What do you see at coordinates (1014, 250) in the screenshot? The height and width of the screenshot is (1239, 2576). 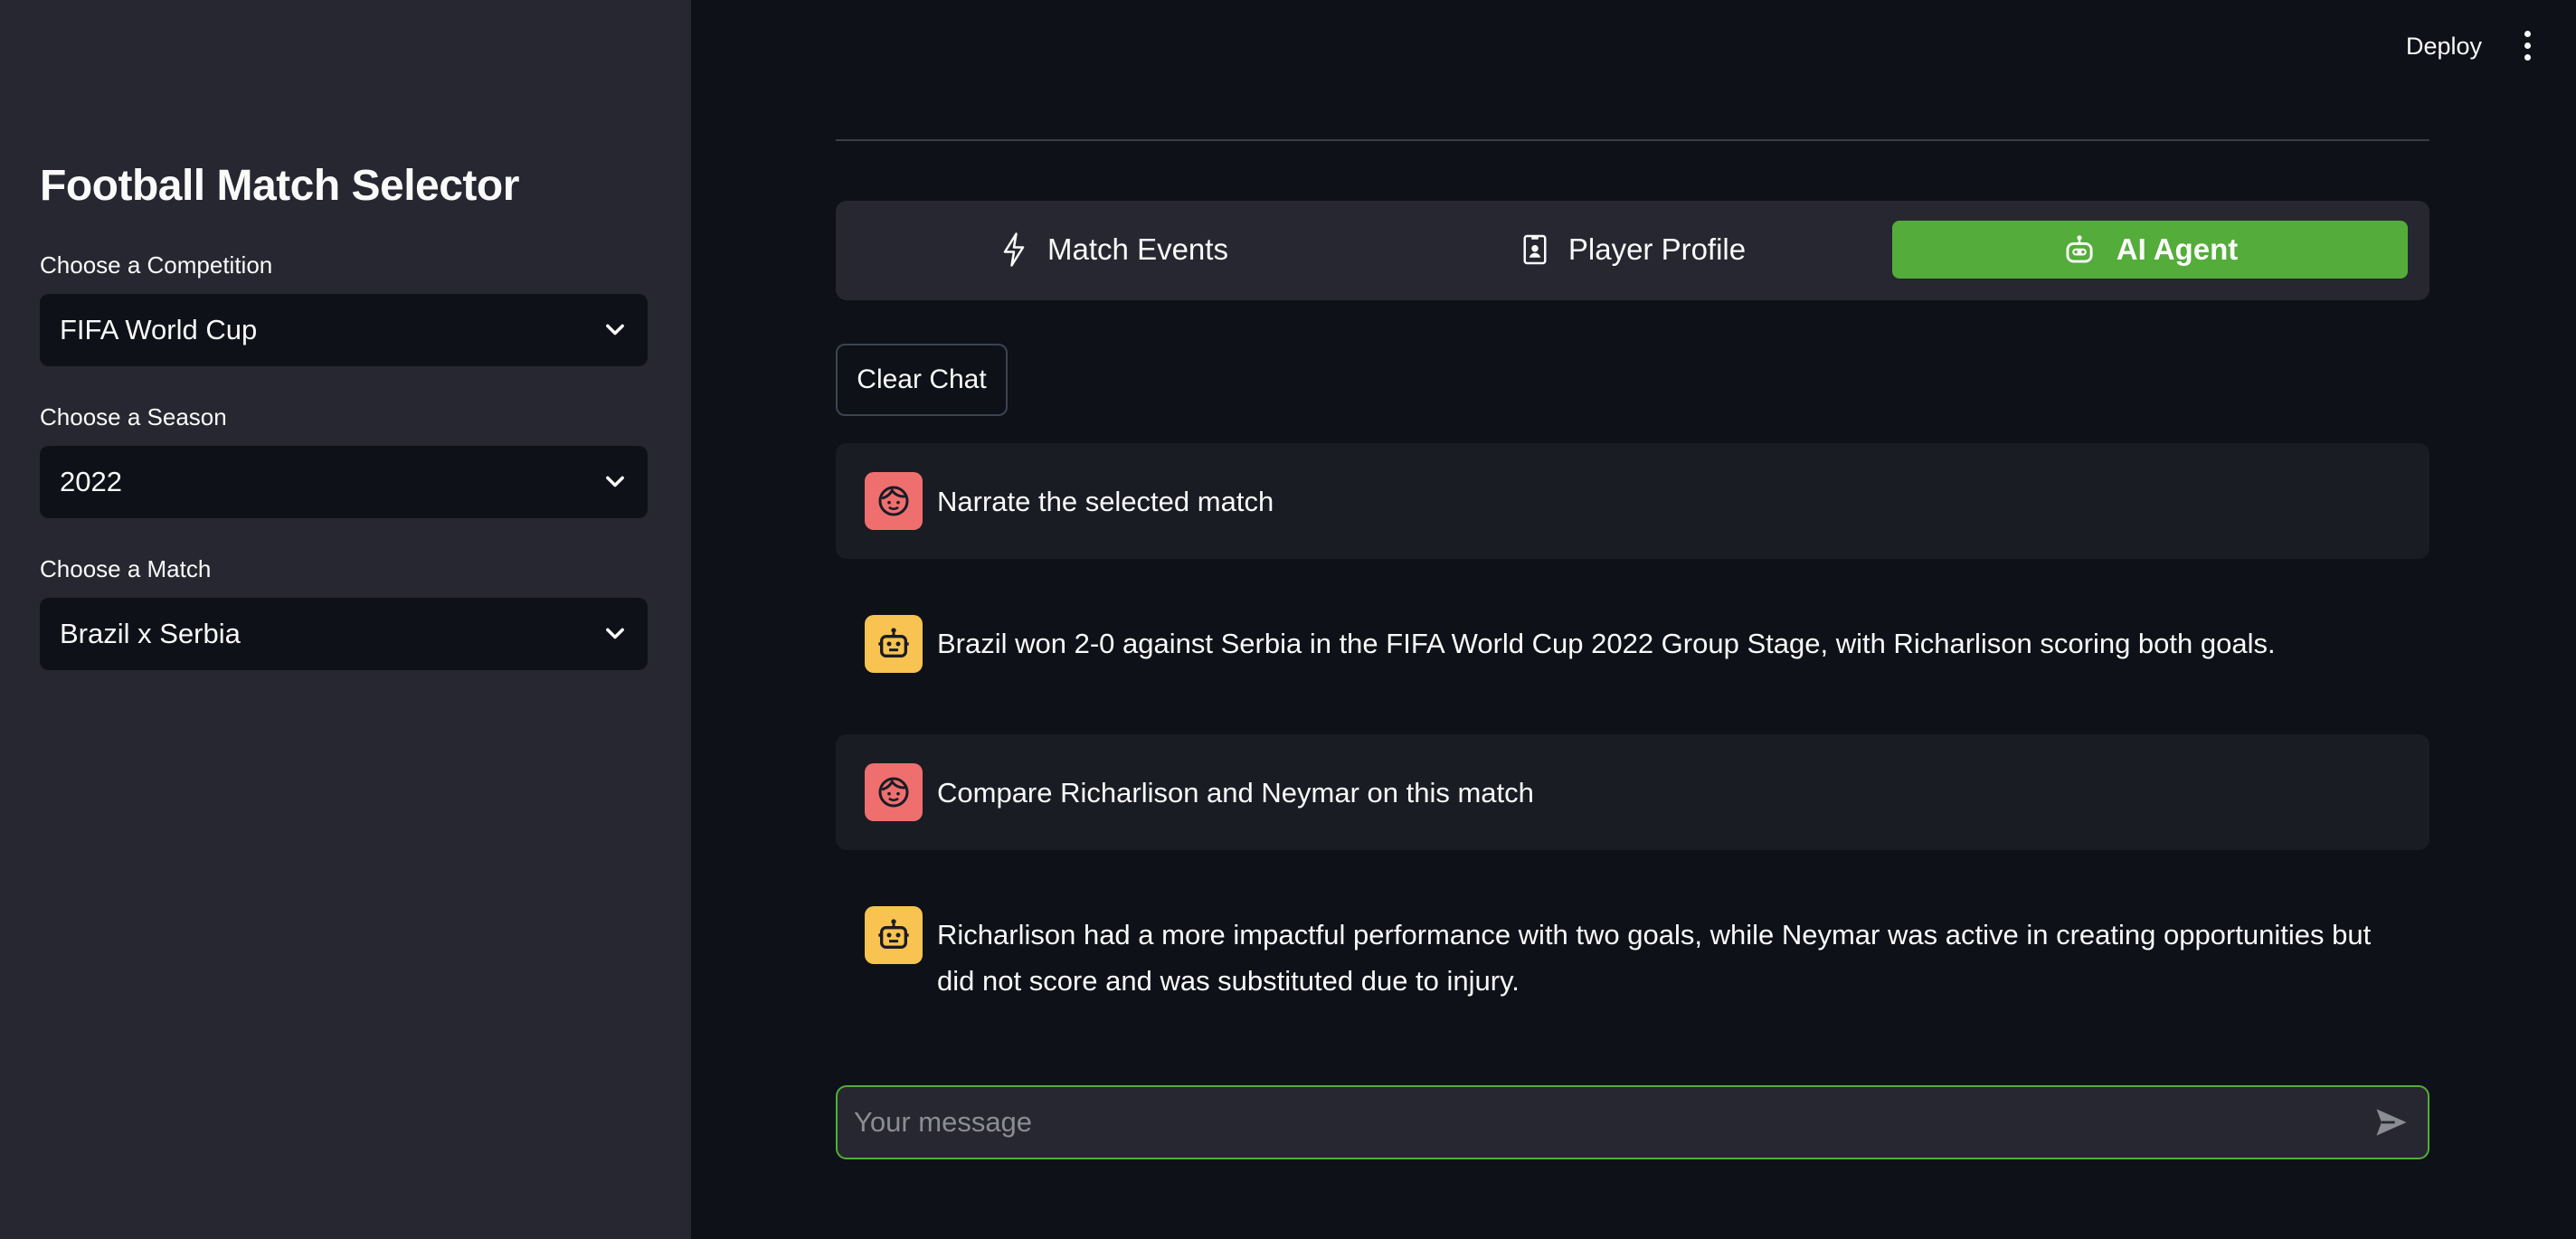 I see `lightning-icon` at bounding box center [1014, 250].